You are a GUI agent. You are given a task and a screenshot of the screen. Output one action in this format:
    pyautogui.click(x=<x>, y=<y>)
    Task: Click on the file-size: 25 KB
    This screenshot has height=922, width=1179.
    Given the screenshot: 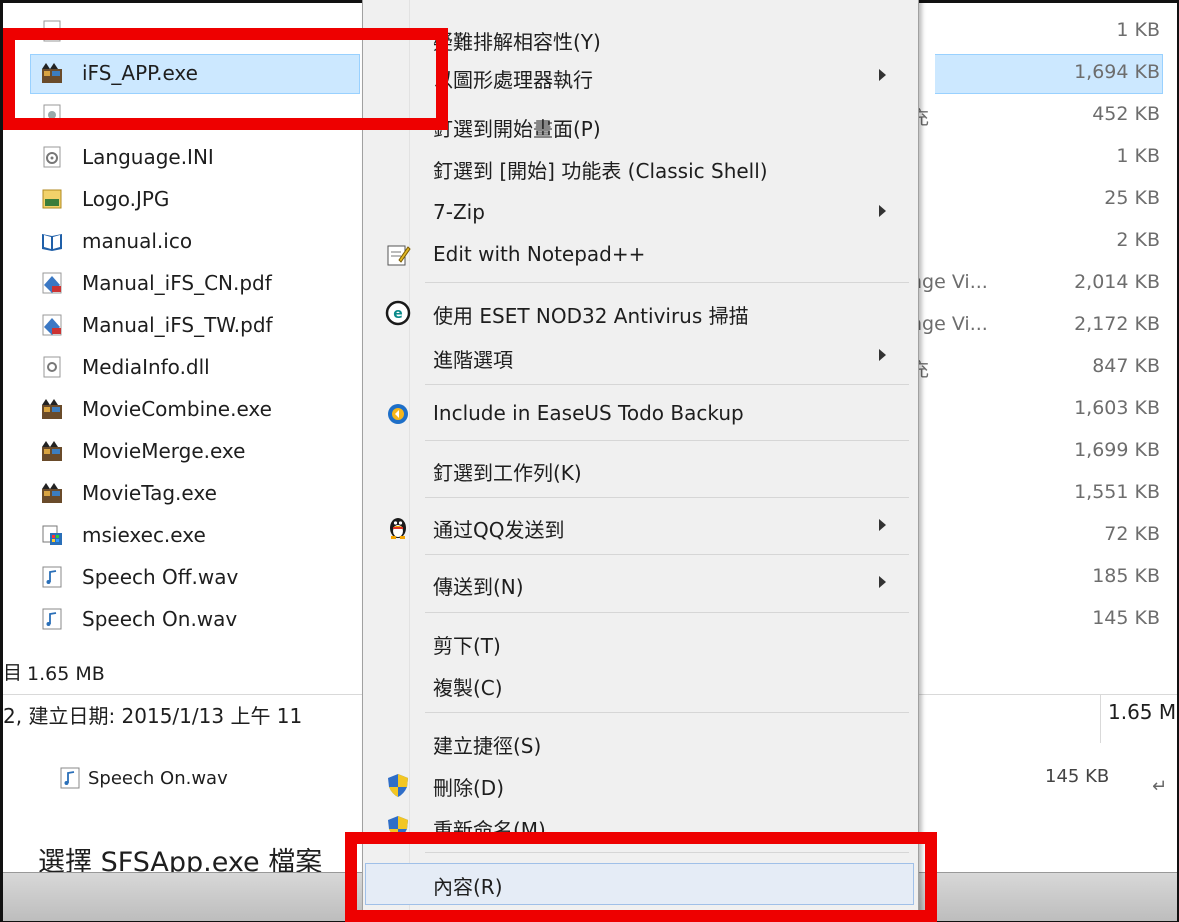 What is the action you would take?
    pyautogui.click(x=1132, y=198)
    